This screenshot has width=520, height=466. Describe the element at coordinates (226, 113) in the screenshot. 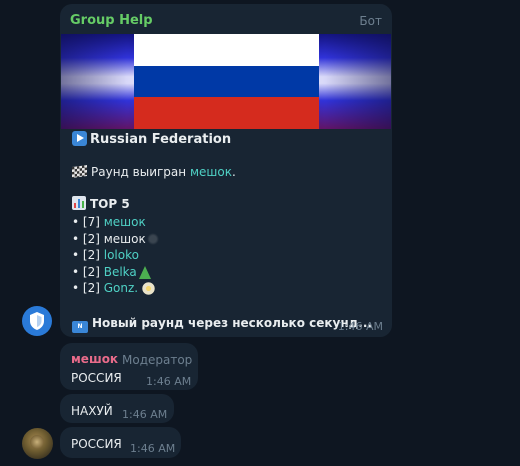

I see `flag-stripe-red` at that location.